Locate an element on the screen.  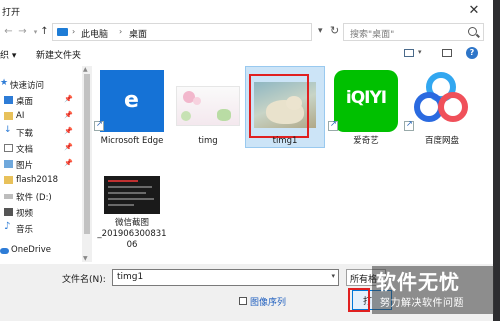
filename-input: timg1 ▾ is located at coordinates (225, 277).